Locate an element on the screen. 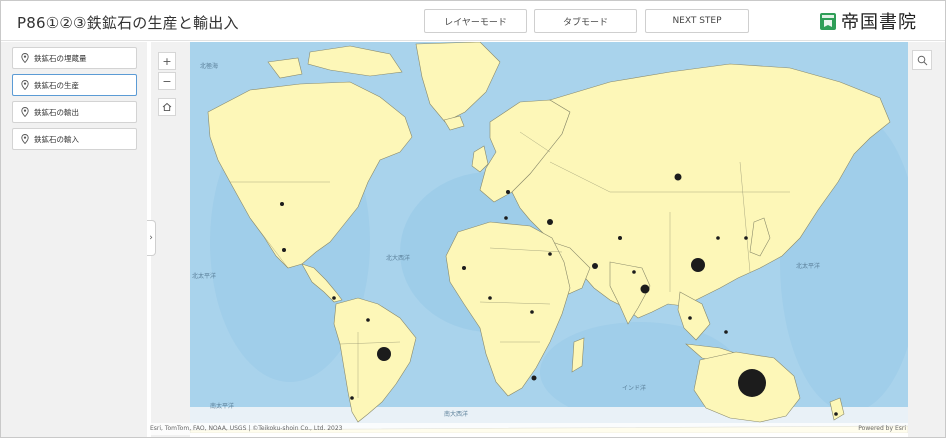 The height and width of the screenshot is (438, 946). production-dot-brazil is located at coordinates (384, 354).